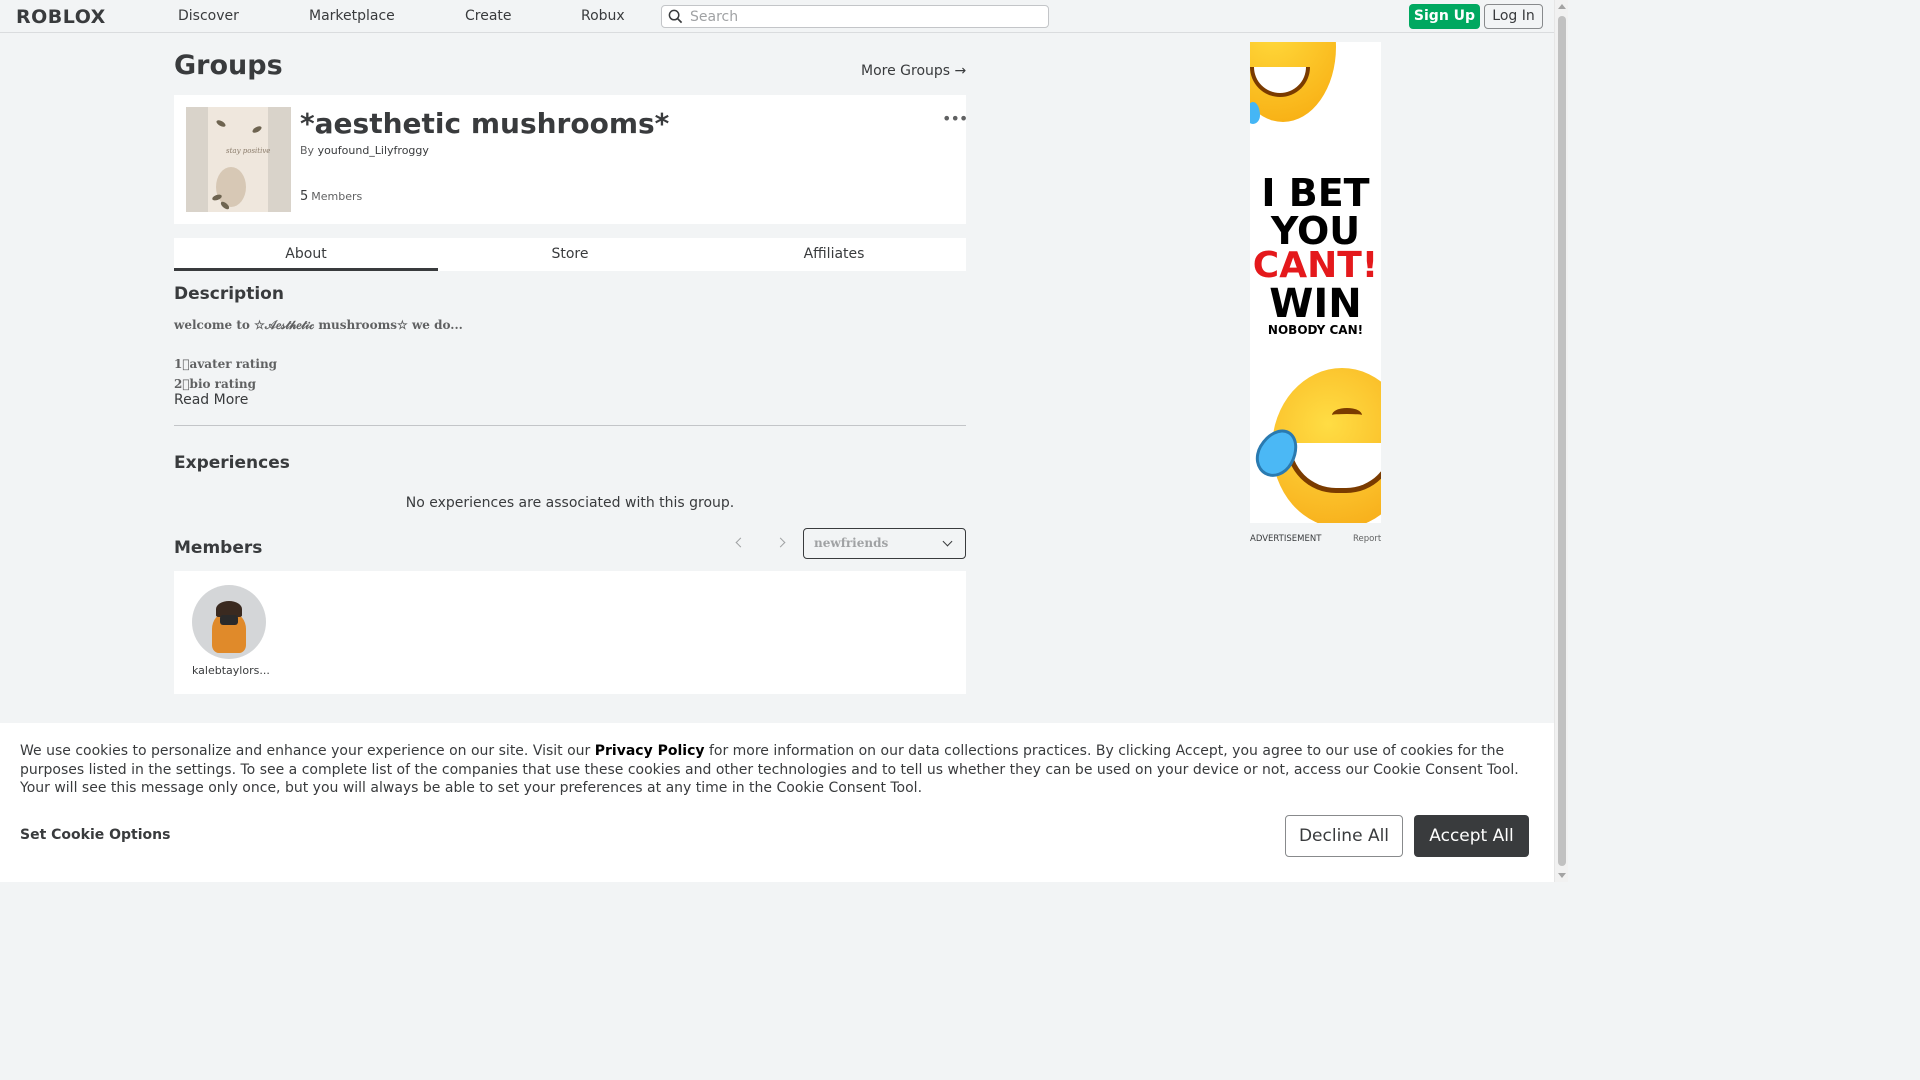 This screenshot has width=1920, height=1080. Describe the element at coordinates (675, 16) in the screenshot. I see `search-icon` at that location.